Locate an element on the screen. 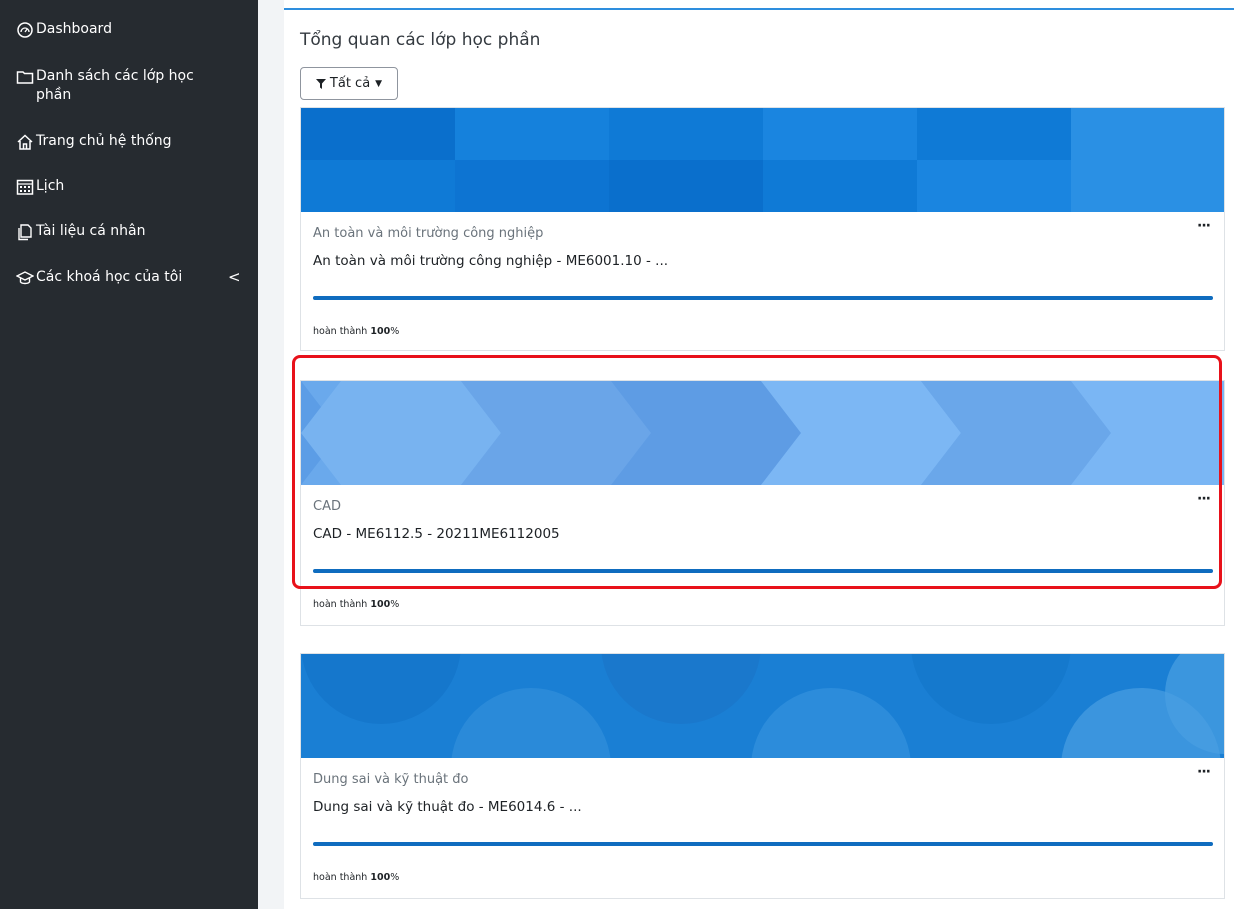 This screenshot has height=909, width=1234. sidebar-item-label: Dashboard is located at coordinates (74, 29).